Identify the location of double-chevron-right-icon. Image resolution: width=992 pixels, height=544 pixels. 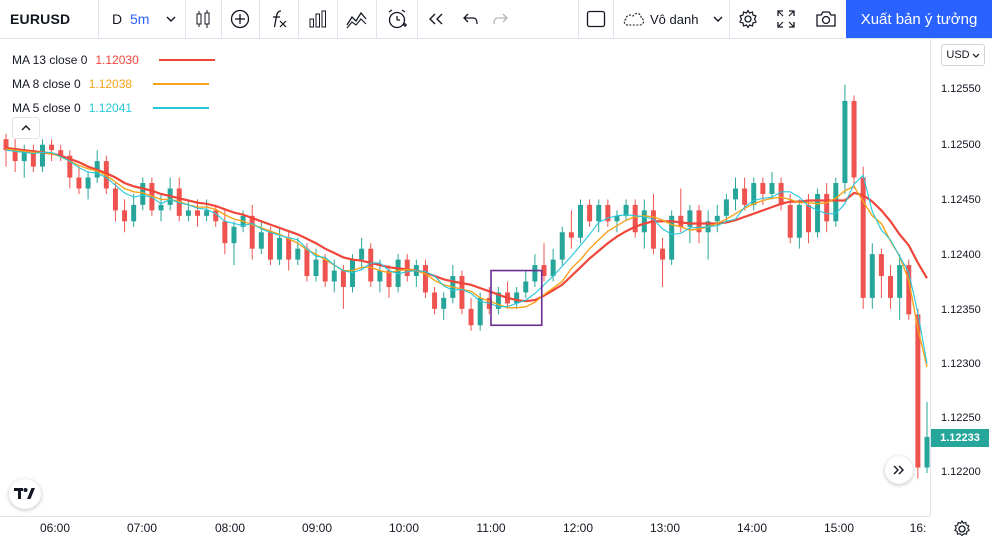
(898, 470).